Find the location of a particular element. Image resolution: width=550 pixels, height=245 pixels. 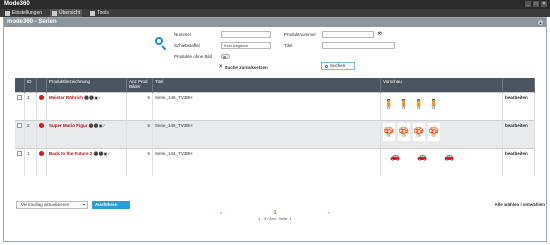

search-button: Suchen is located at coordinates (338, 66).